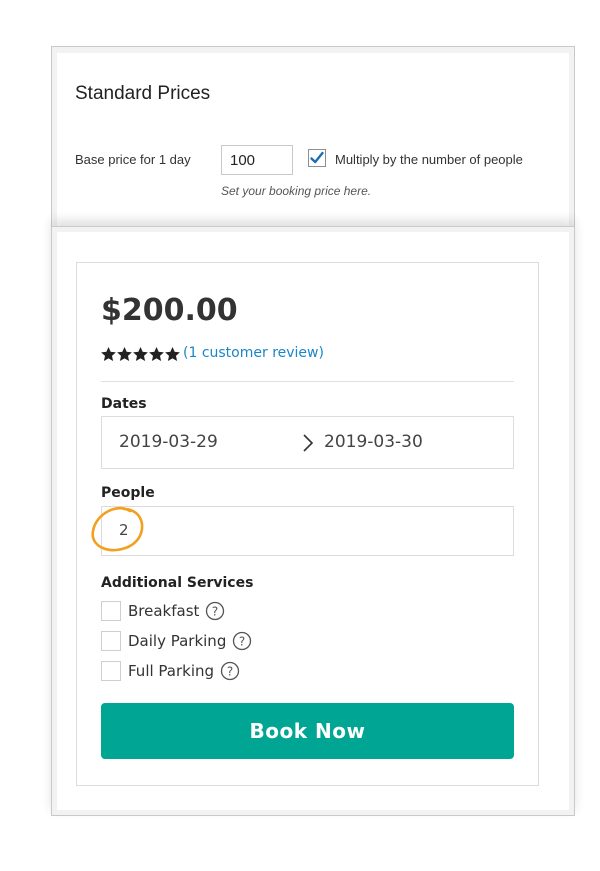  Describe the element at coordinates (257, 160) in the screenshot. I see `base-price-input` at that location.